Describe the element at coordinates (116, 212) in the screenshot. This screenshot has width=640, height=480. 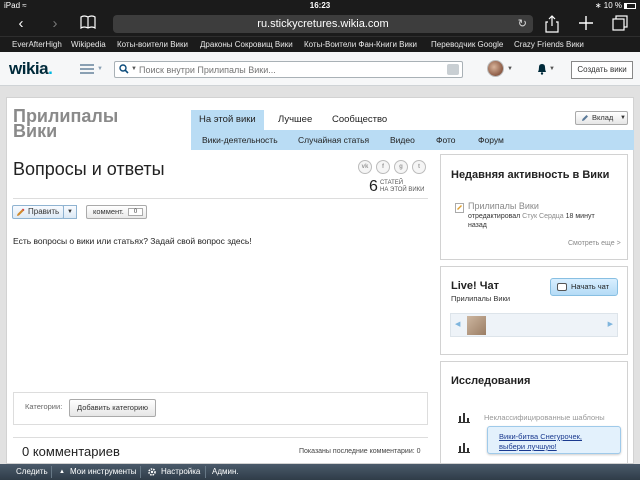
I see `comments-button: коммент. 0` at that location.